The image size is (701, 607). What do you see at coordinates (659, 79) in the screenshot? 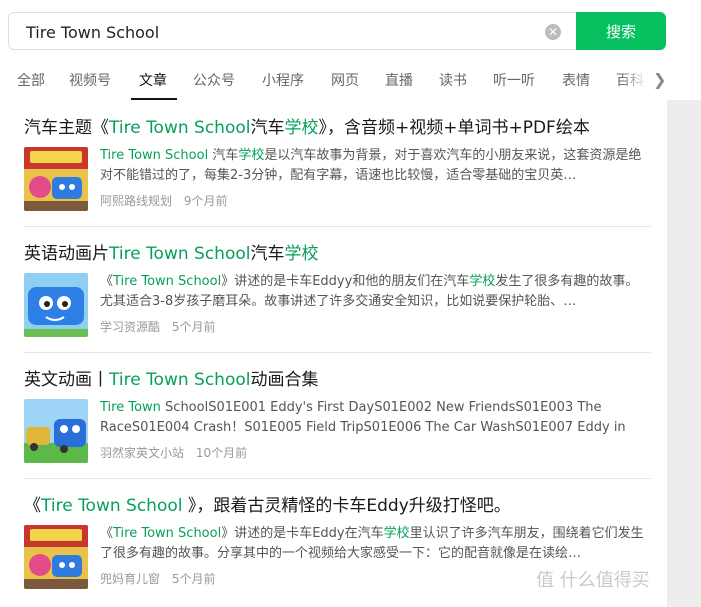
I see `chevron-right-icon: ❯` at bounding box center [659, 79].